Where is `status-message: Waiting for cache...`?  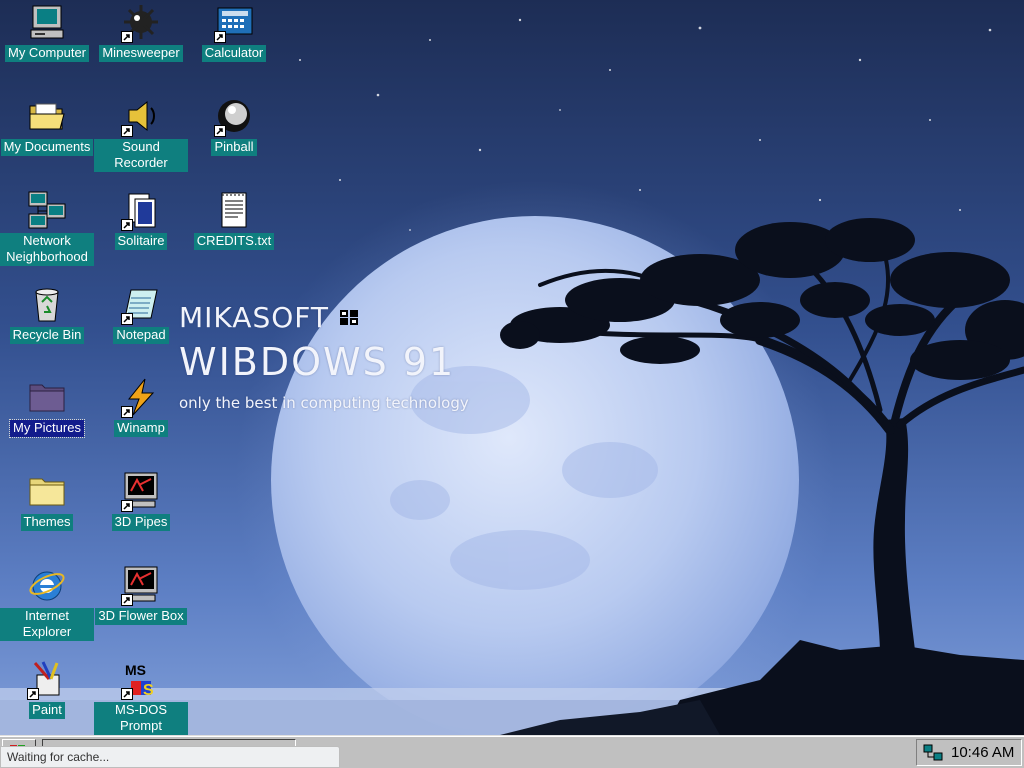 status-message: Waiting for cache... is located at coordinates (170, 757).